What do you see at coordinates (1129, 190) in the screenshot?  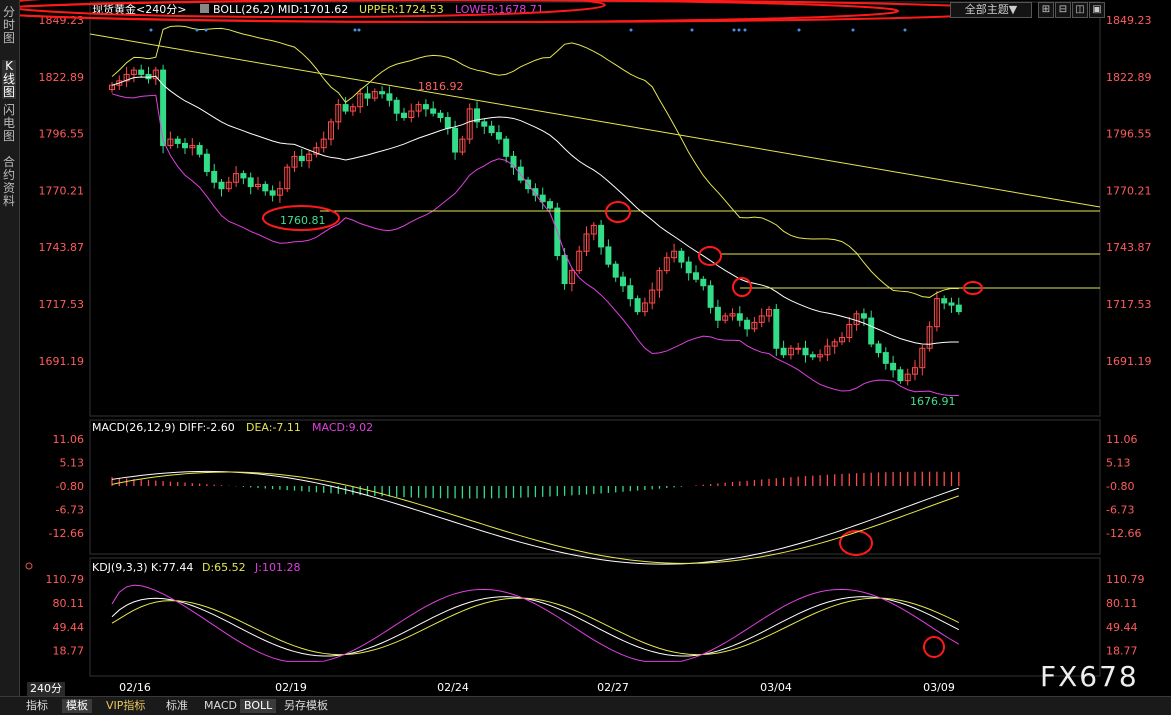 I see `price-tick-right: 1770.21` at bounding box center [1129, 190].